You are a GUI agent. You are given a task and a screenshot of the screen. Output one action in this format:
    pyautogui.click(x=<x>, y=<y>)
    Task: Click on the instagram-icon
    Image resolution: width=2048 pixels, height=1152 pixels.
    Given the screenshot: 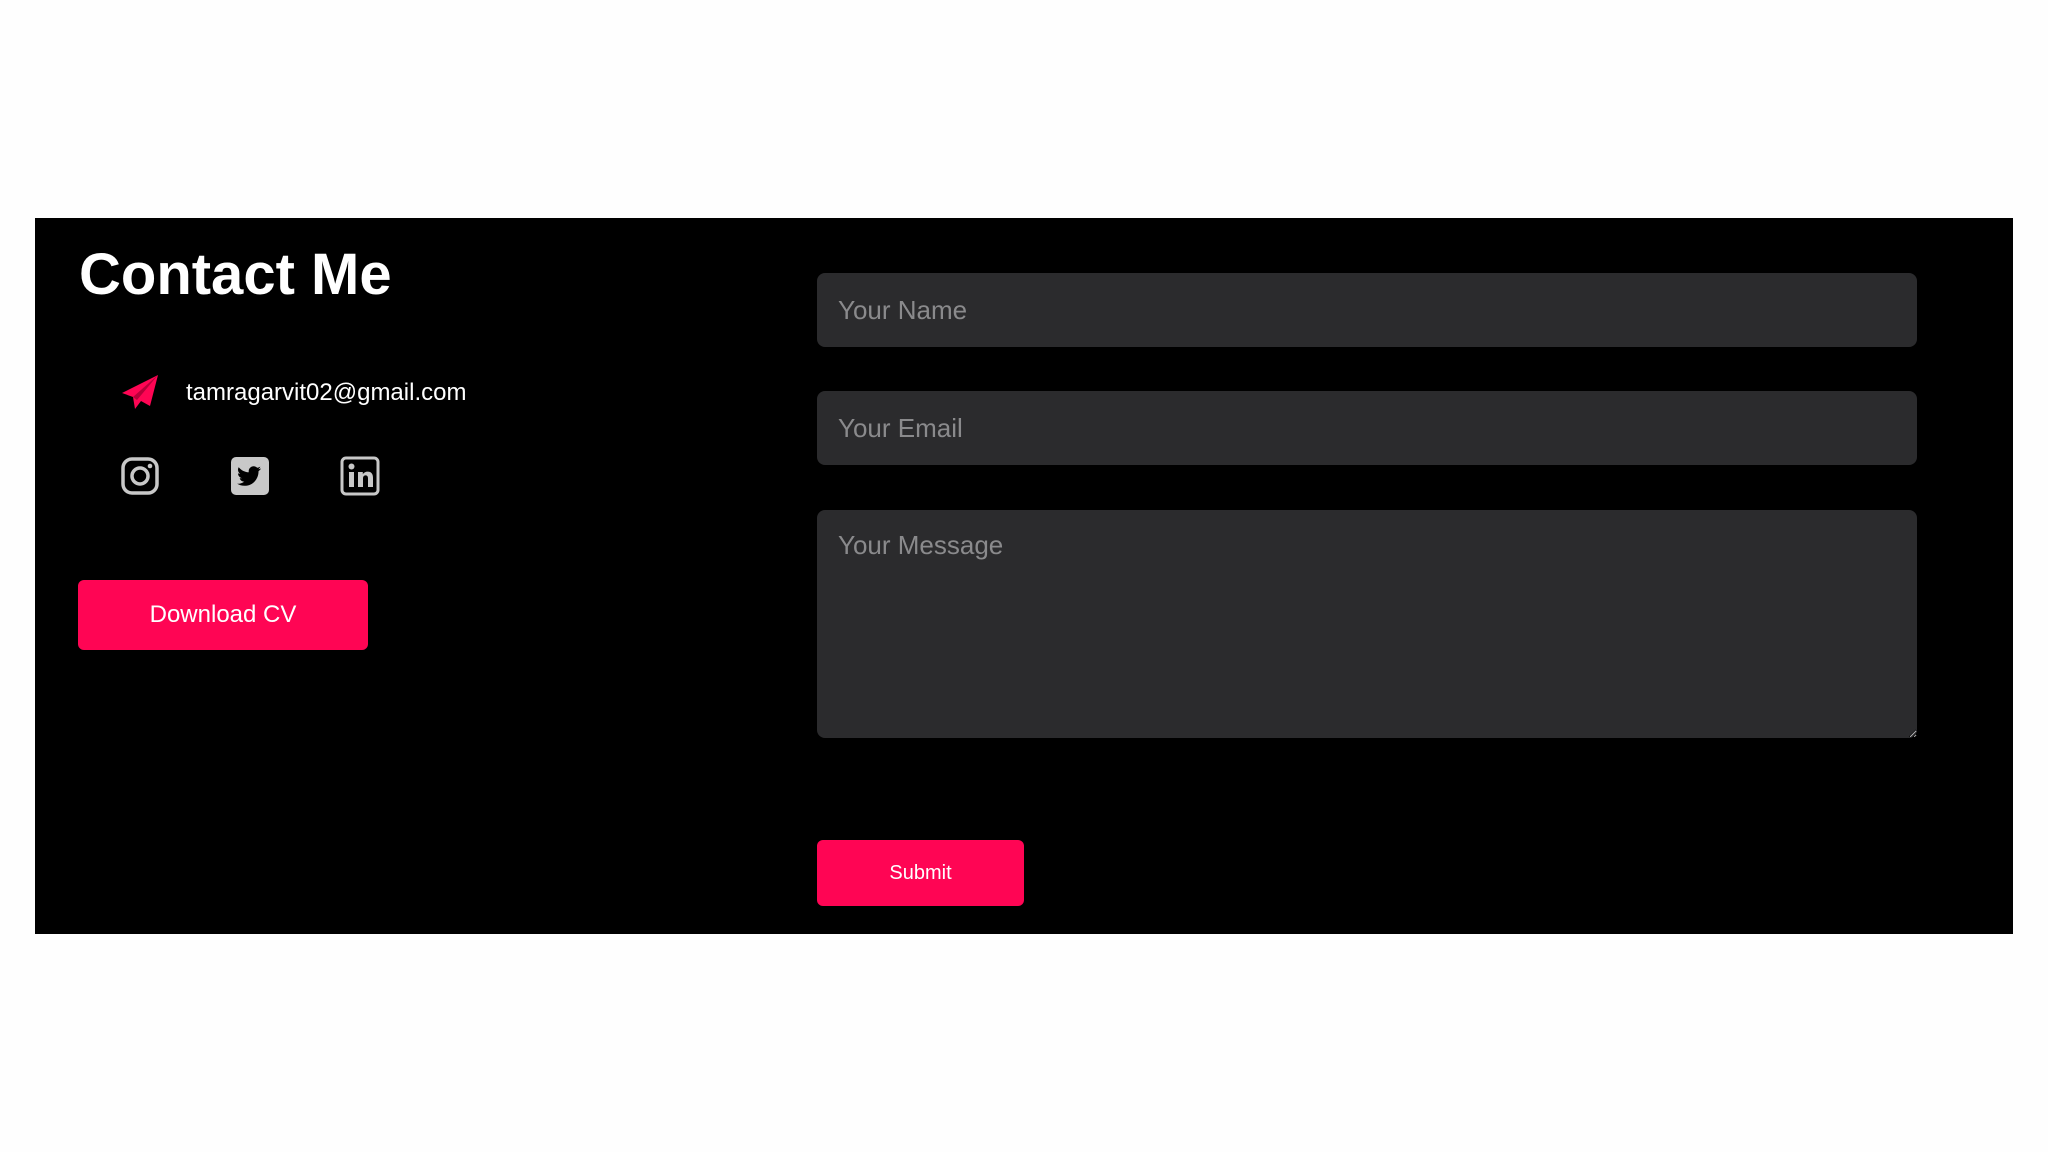 What is the action you would take?
    pyautogui.click(x=140, y=476)
    